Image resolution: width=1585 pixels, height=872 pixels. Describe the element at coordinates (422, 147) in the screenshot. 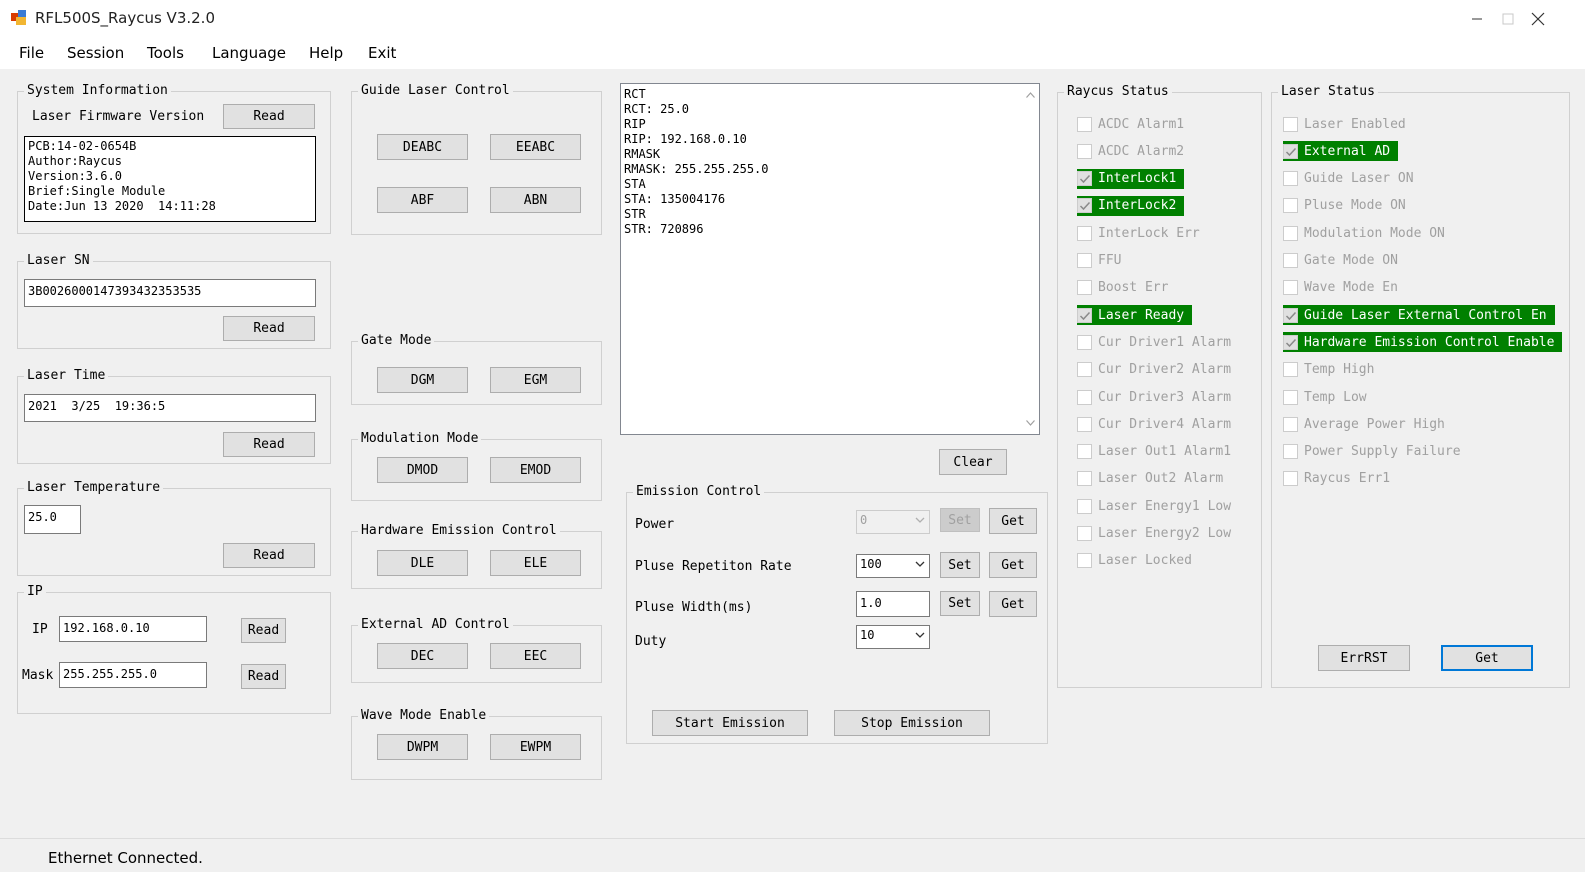

I see `deabc-button: DEABC` at that location.